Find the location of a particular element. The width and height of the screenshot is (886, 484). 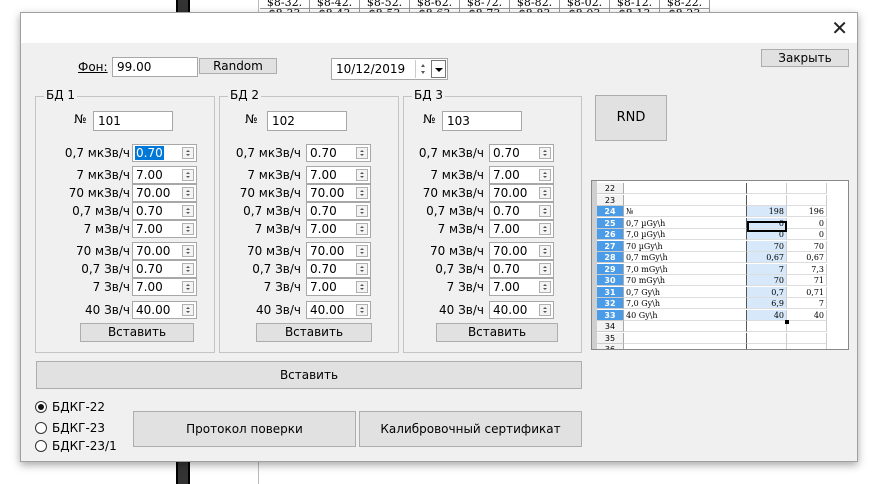

num-input: 103 is located at coordinates (482, 121).